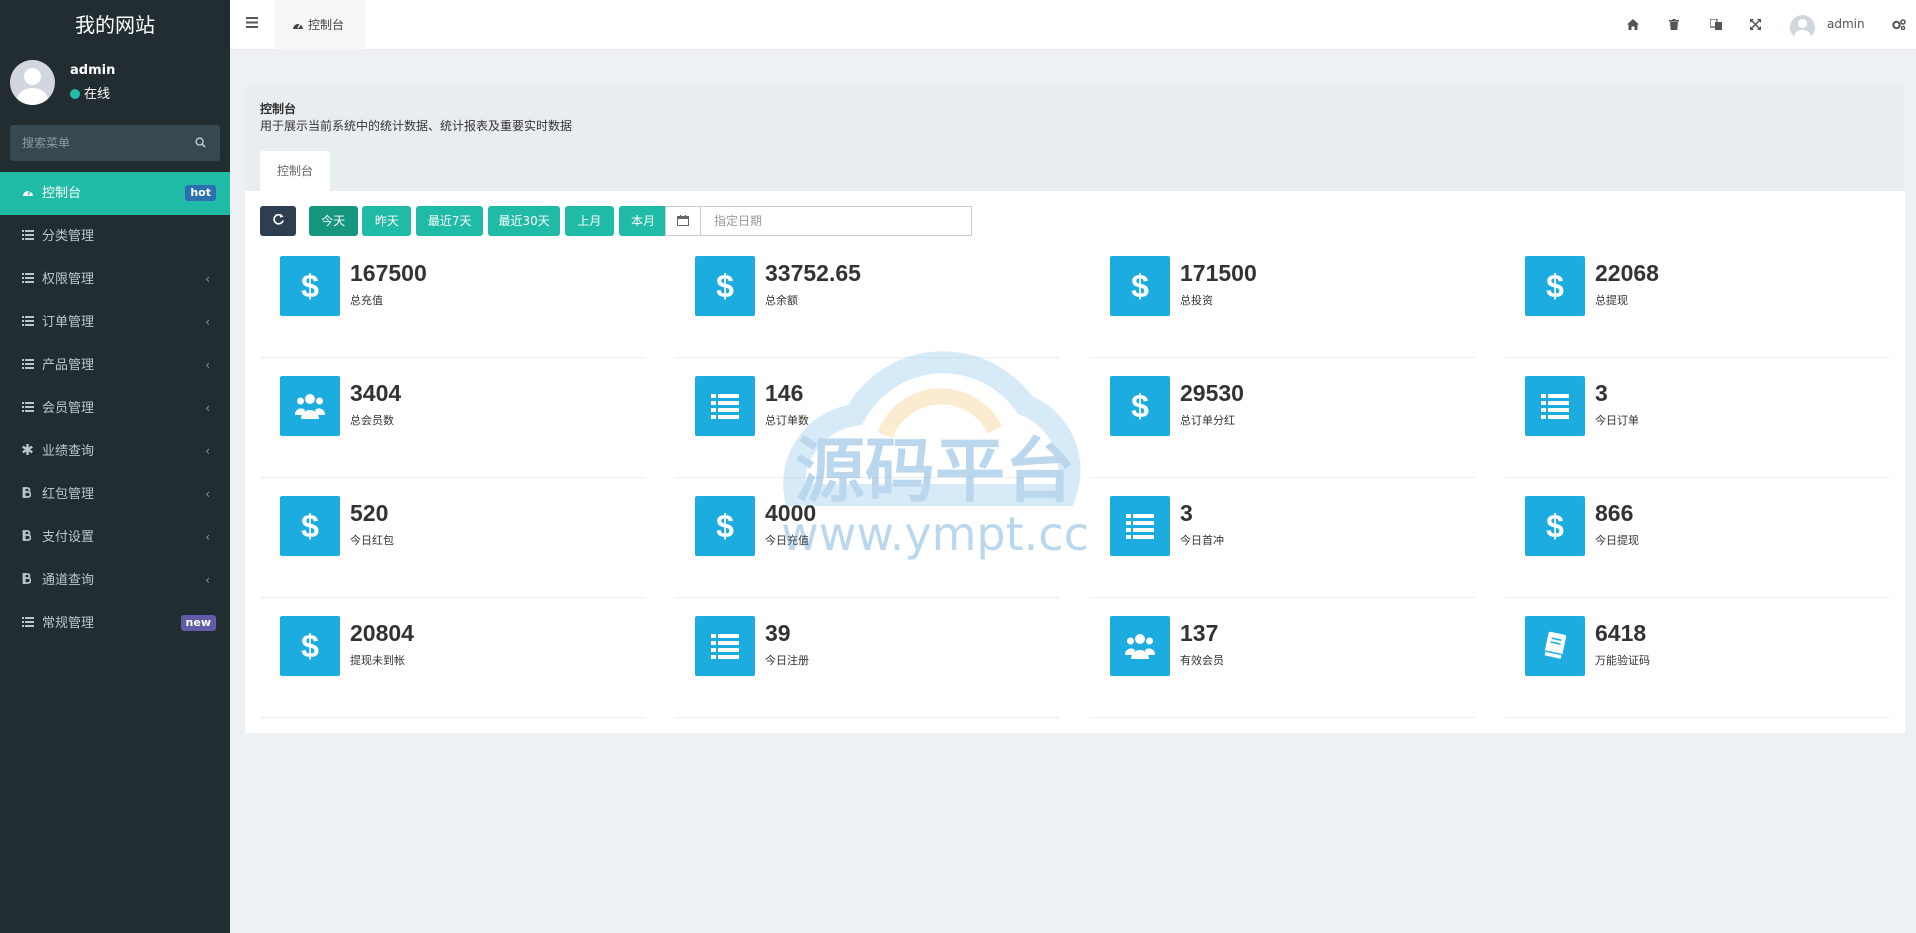  What do you see at coordinates (1846, 24) in the screenshot?
I see `topbar-username: admin` at bounding box center [1846, 24].